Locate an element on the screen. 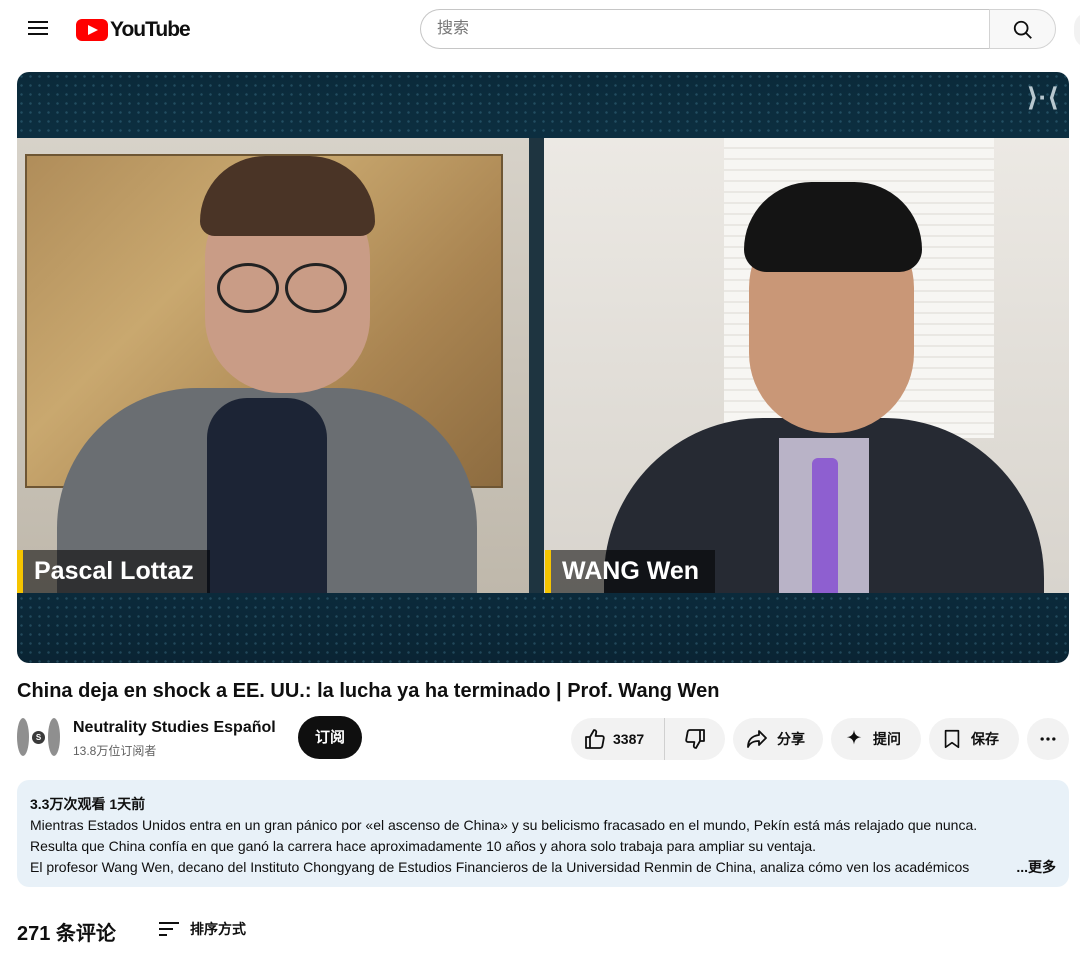 This screenshot has width=1080, height=963. search-icon is located at coordinates (1022, 29).